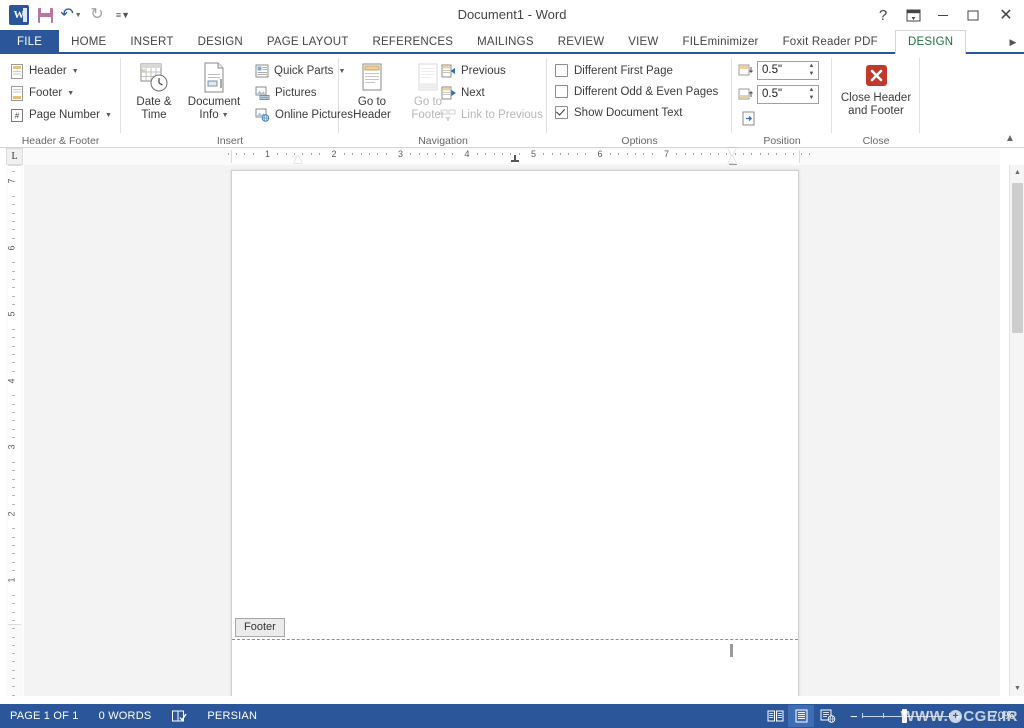  I want to click on tab-insert: INSERT, so click(151, 42).